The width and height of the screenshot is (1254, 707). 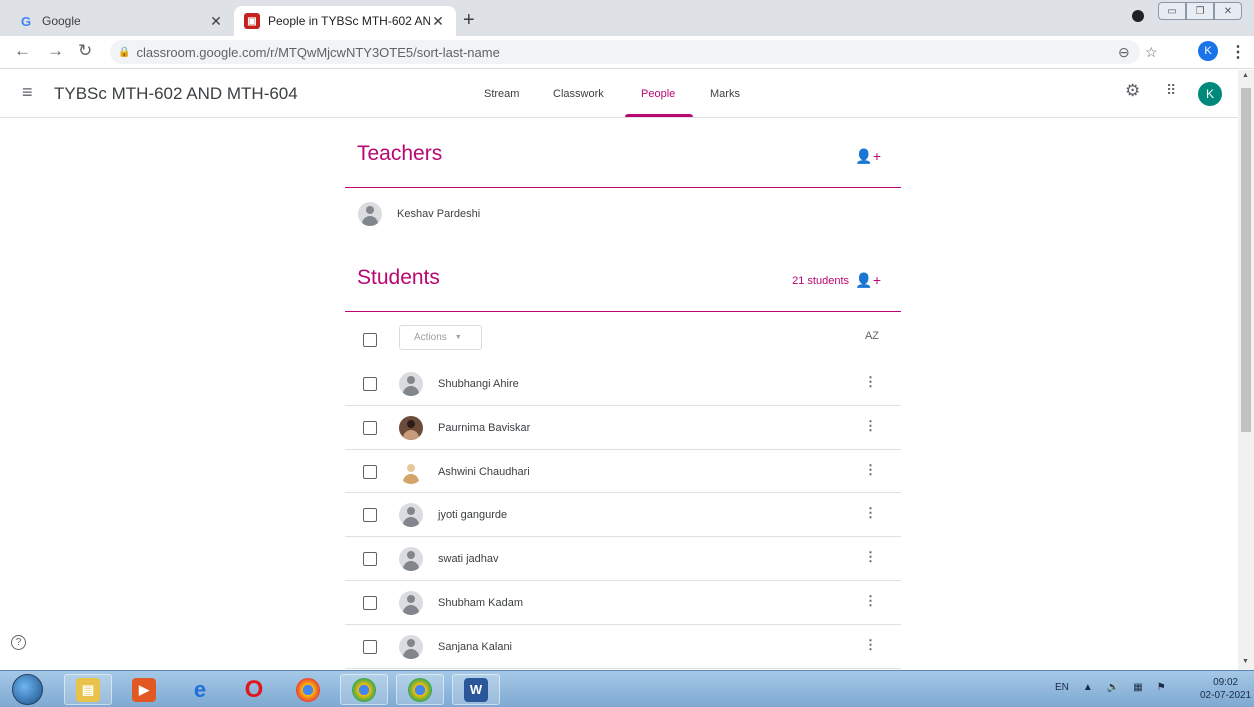 I want to click on chrome-window-button, so click(x=364, y=689).